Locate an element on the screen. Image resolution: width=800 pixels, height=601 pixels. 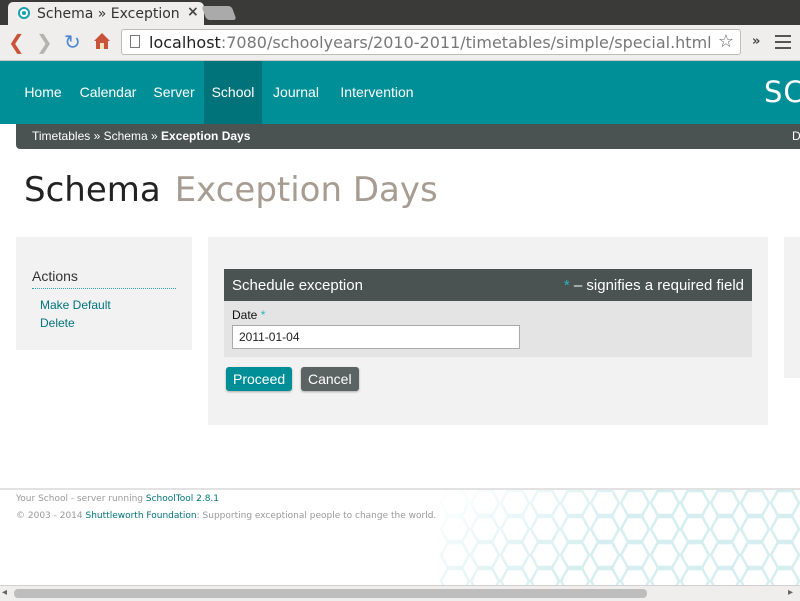
nav-calendar: Calendar is located at coordinates (108, 92).